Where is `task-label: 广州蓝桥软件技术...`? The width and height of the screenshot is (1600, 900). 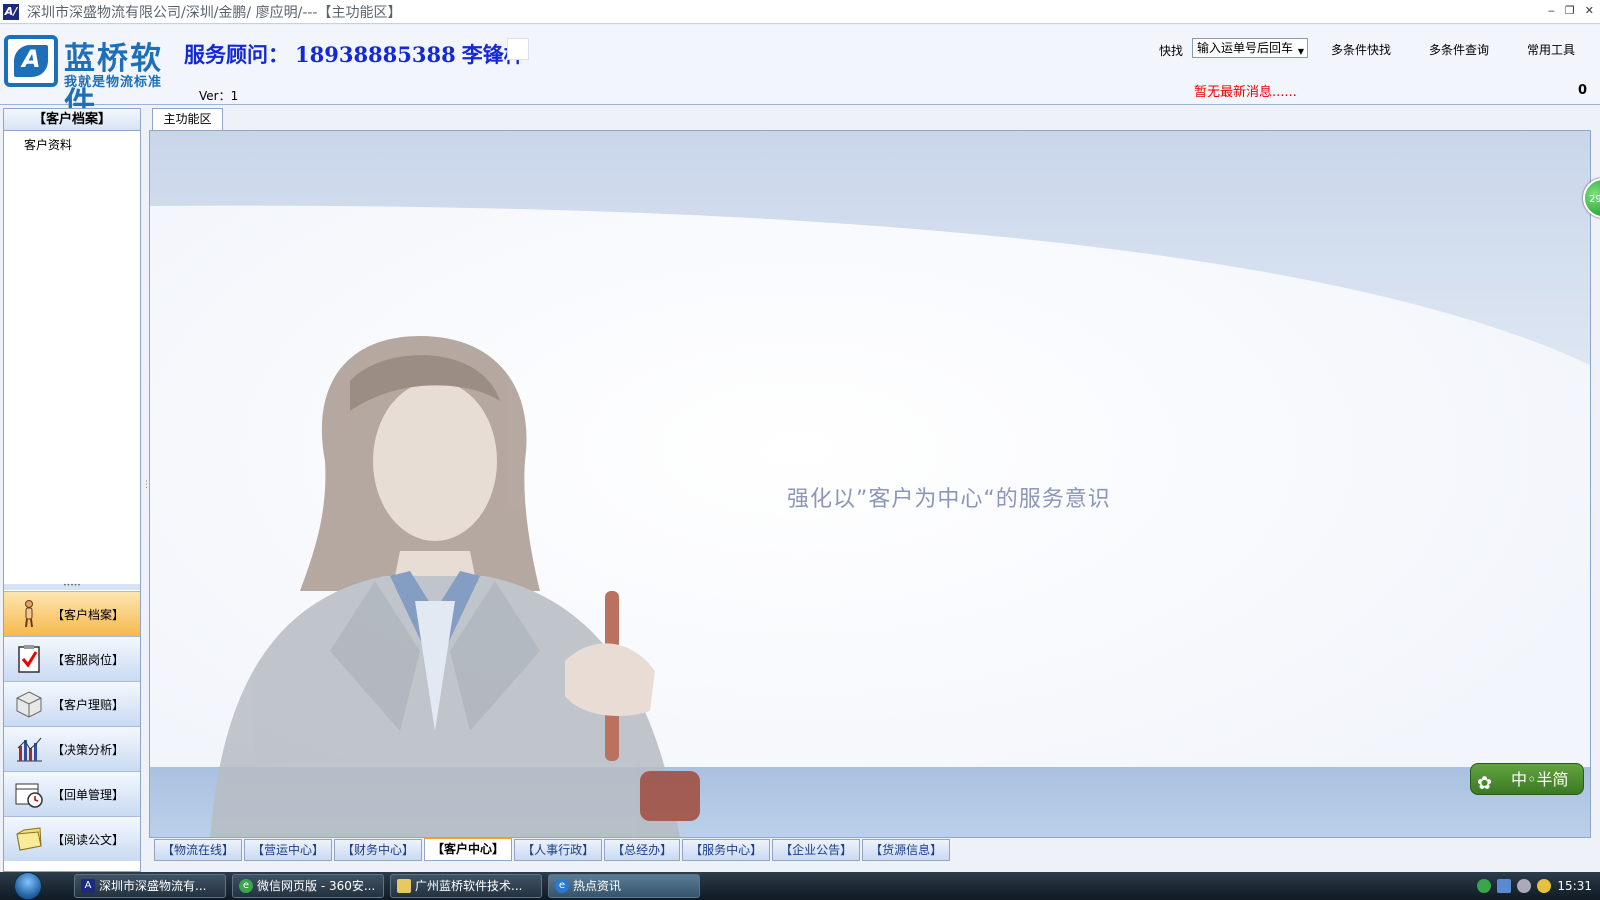
task-label: 广州蓝桥软件技术... is located at coordinates (469, 886).